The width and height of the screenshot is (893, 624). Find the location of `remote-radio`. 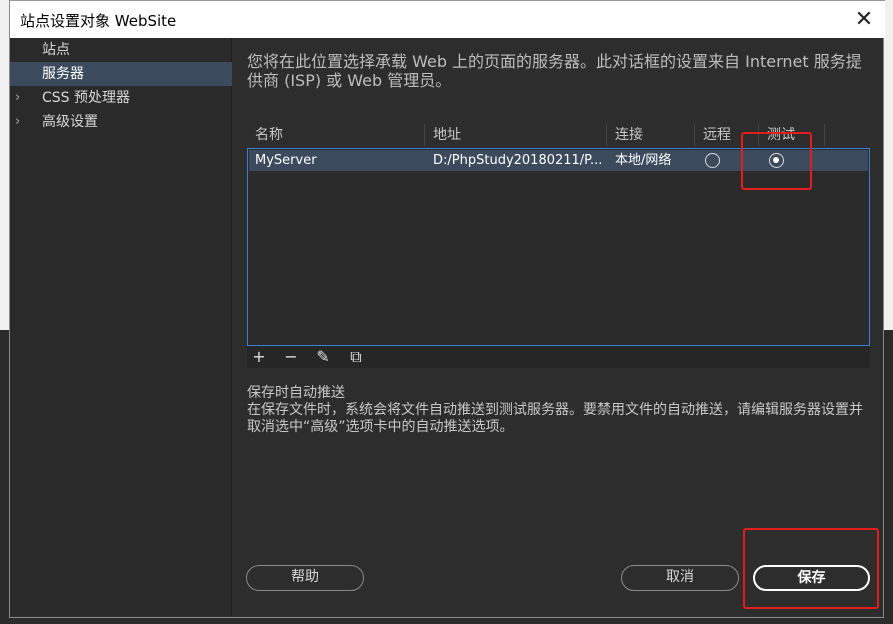

remote-radio is located at coordinates (712, 160).